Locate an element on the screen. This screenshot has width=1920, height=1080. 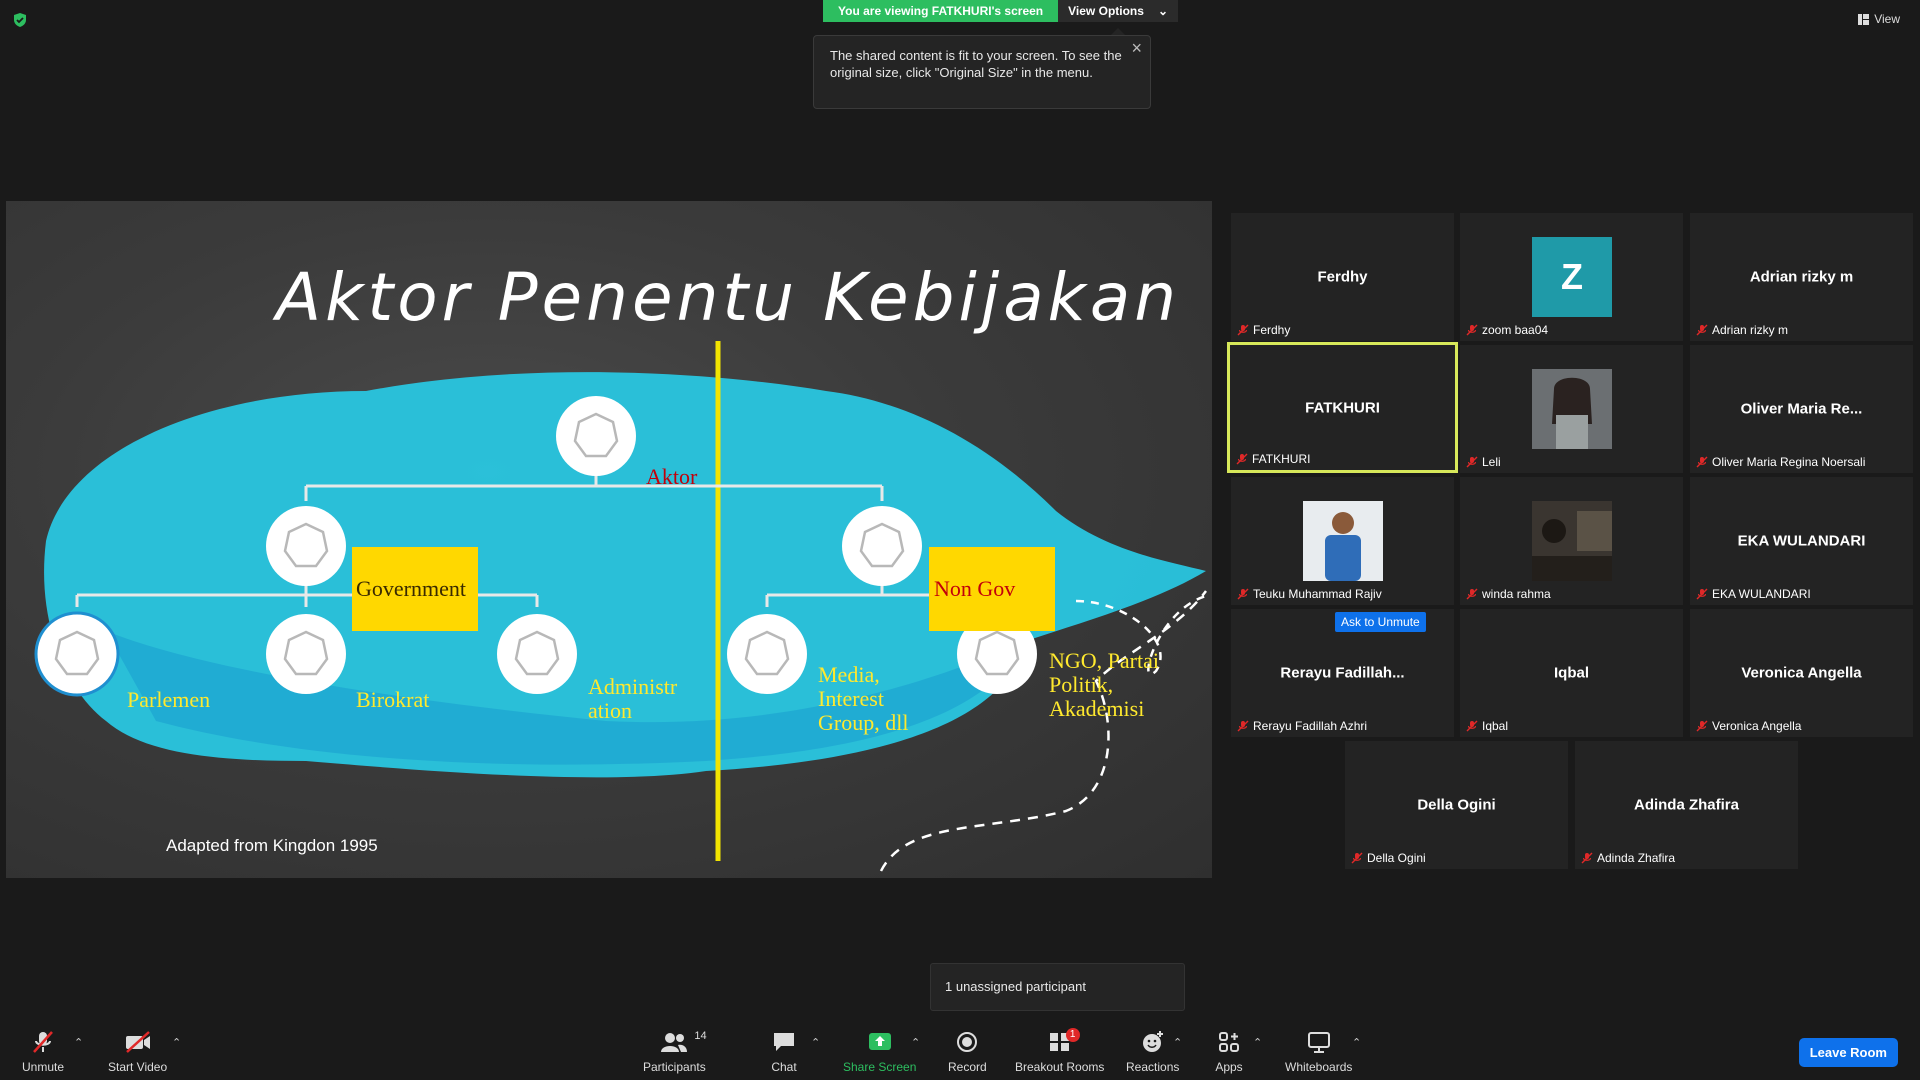
breakout-rooms-button: 1 Breakout Rooms is located at coordinates (1060, 1051).